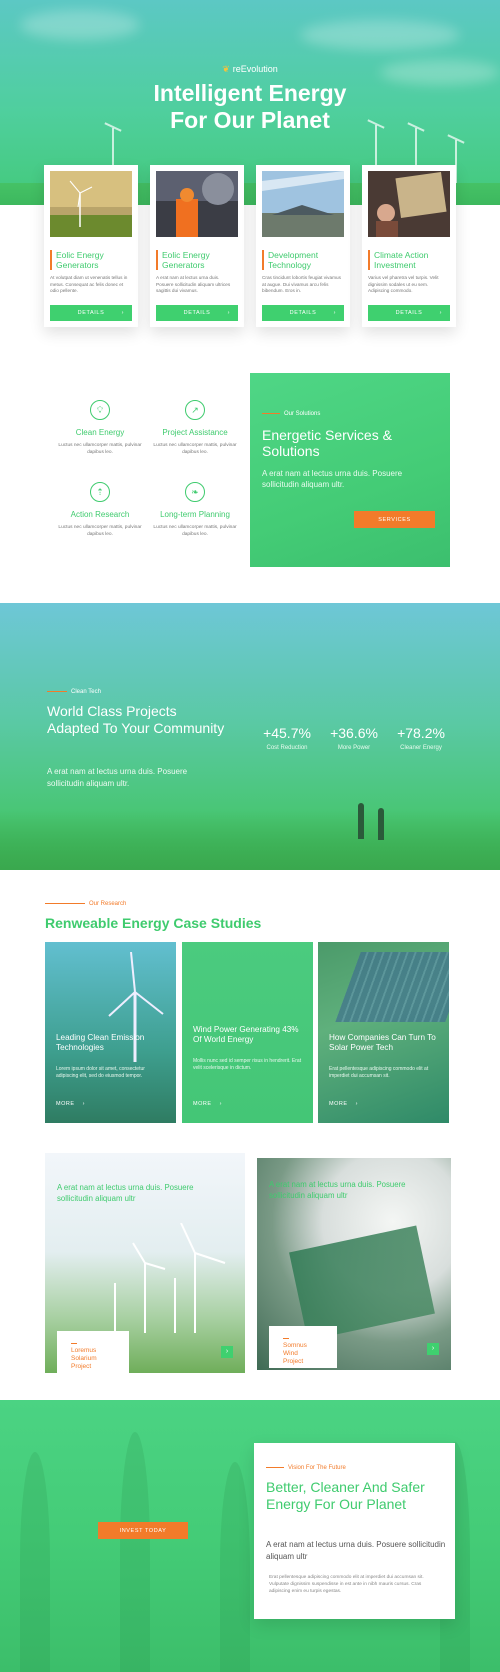 The width and height of the screenshot is (500, 1672). I want to click on chart-icon: ↗, so click(195, 410).